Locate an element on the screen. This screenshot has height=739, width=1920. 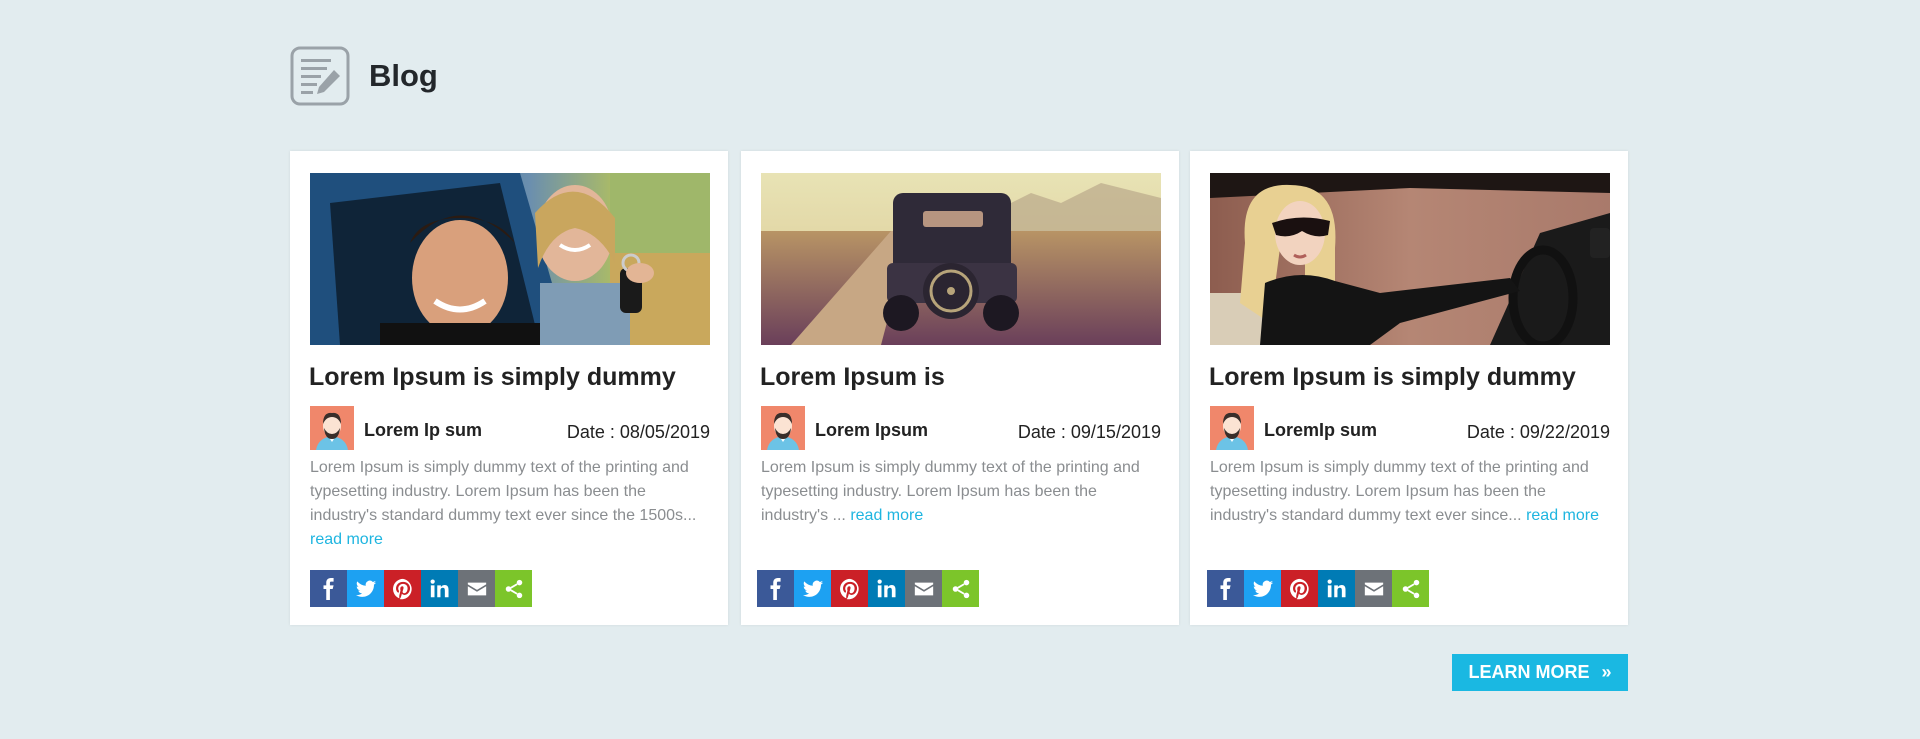
author-row: Lorem Ip sum Date : 08/05/2019 is located at coordinates (510, 428).